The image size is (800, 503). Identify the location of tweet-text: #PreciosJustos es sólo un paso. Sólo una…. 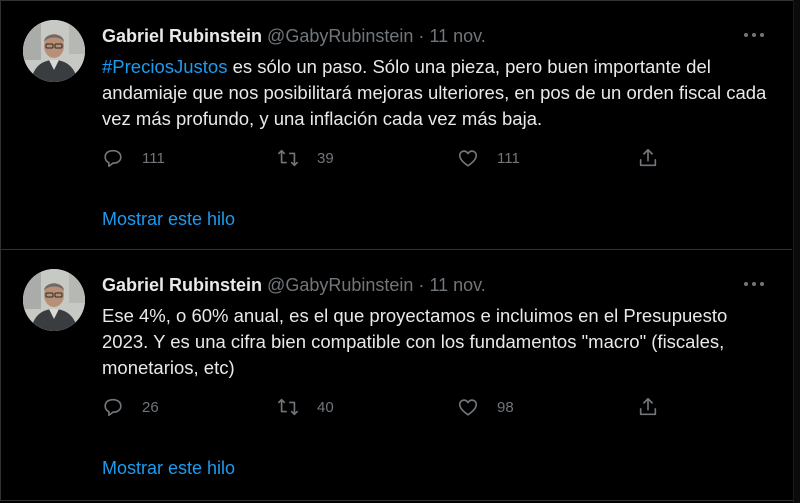
(437, 93).